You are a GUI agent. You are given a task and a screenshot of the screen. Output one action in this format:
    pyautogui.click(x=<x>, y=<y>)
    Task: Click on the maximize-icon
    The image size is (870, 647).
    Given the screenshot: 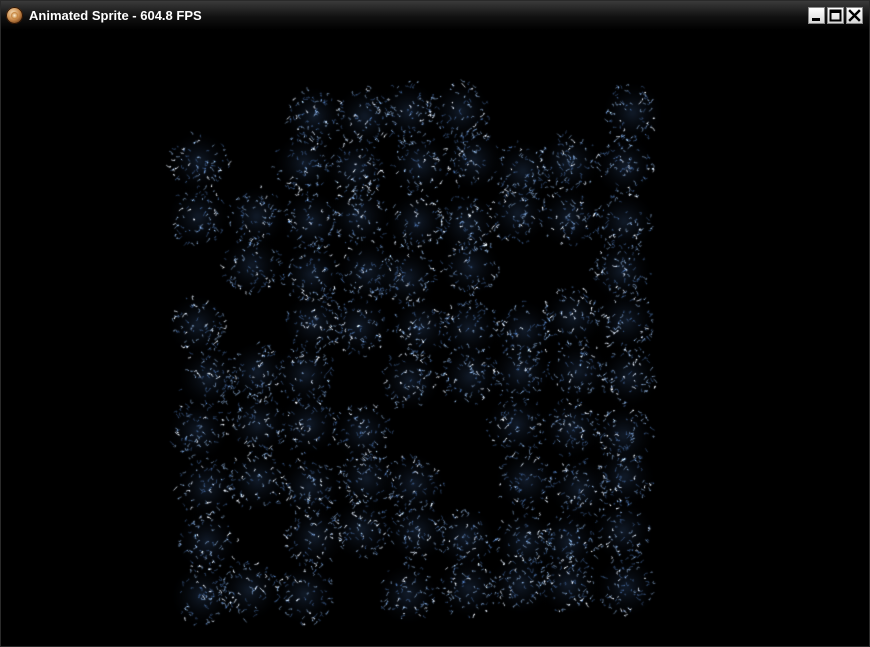 What is the action you would take?
    pyautogui.click(x=835, y=15)
    